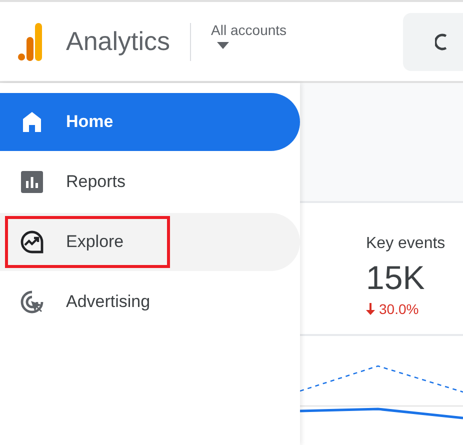 The height and width of the screenshot is (445, 463). What do you see at coordinates (32, 182) in the screenshot?
I see `bar-chart-icon` at bounding box center [32, 182].